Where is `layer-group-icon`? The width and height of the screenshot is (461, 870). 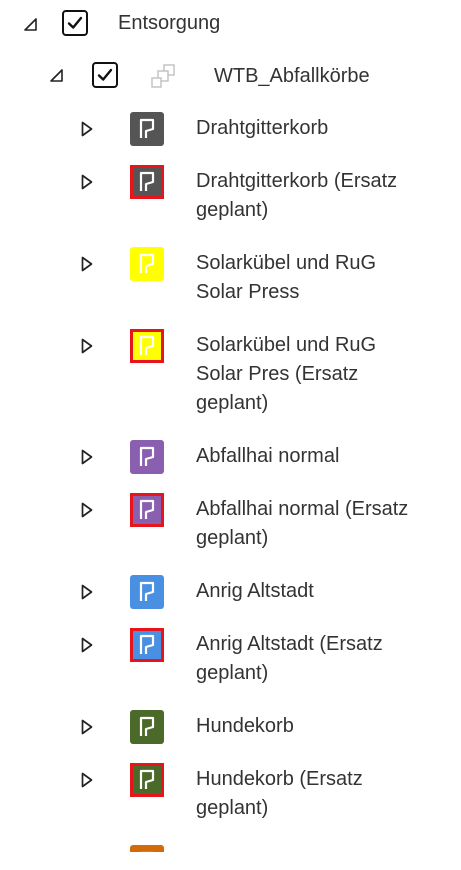
layer-group-icon is located at coordinates (163, 76).